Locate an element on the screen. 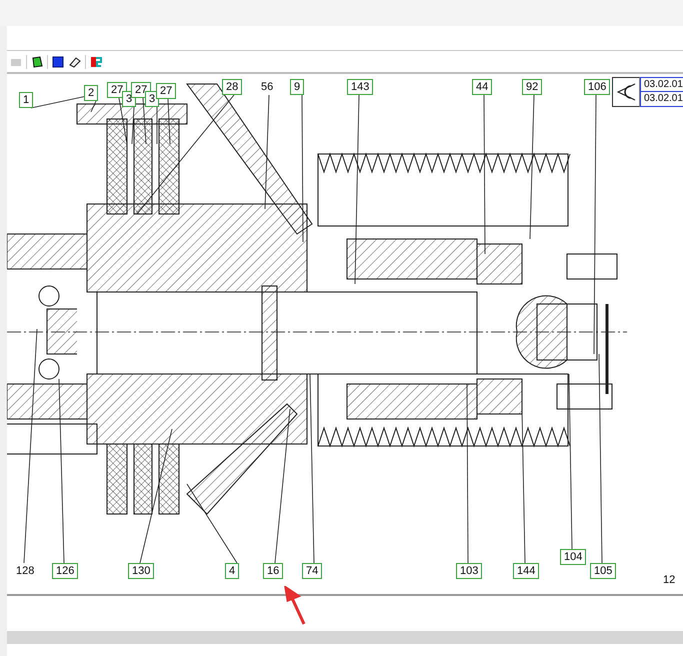 The height and width of the screenshot is (656, 683). part-number-label: 4 is located at coordinates (232, 571).